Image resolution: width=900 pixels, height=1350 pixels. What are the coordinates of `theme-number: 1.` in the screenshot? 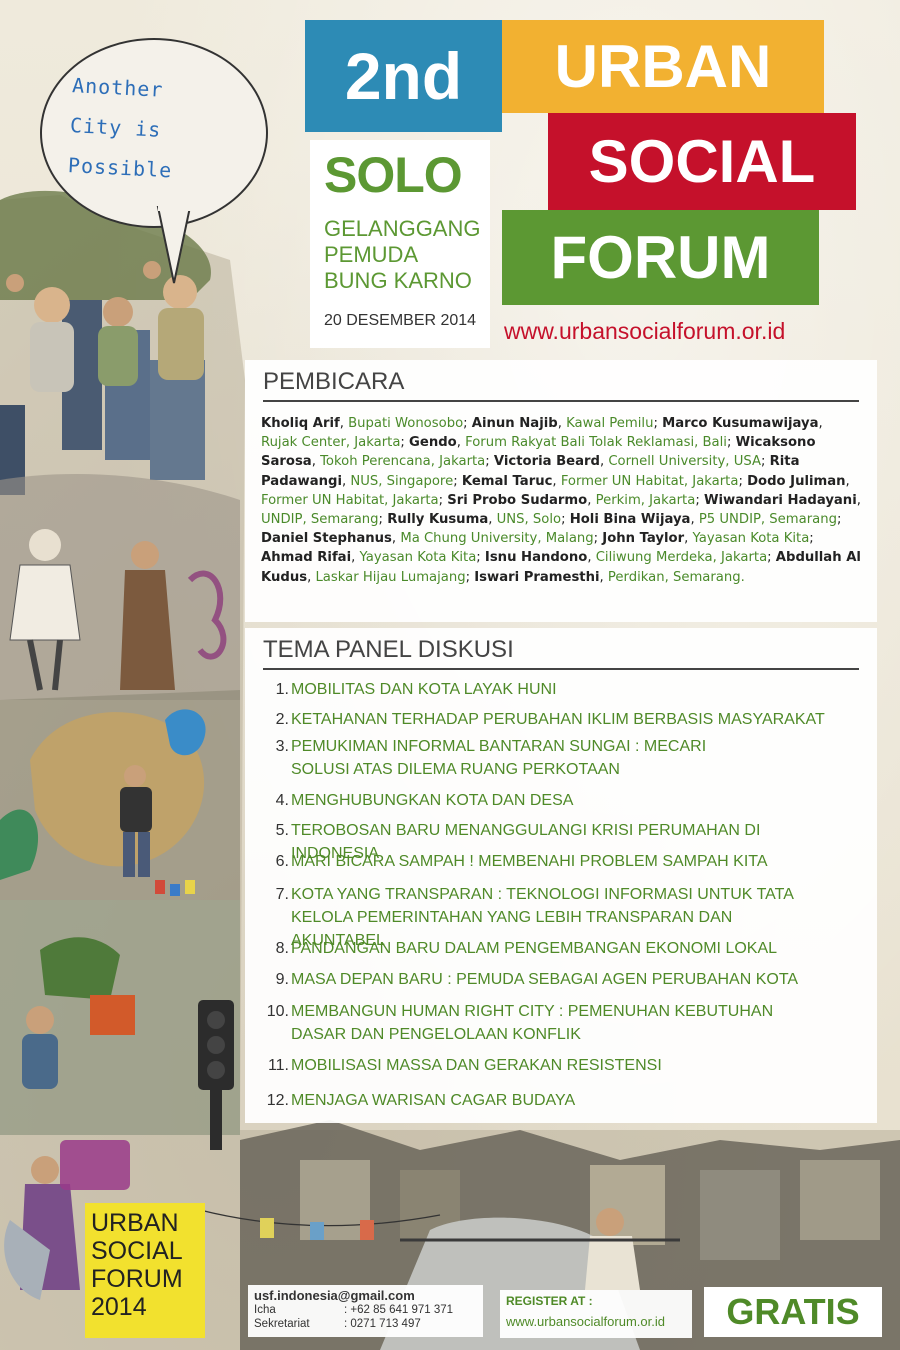 It's located at (282, 689).